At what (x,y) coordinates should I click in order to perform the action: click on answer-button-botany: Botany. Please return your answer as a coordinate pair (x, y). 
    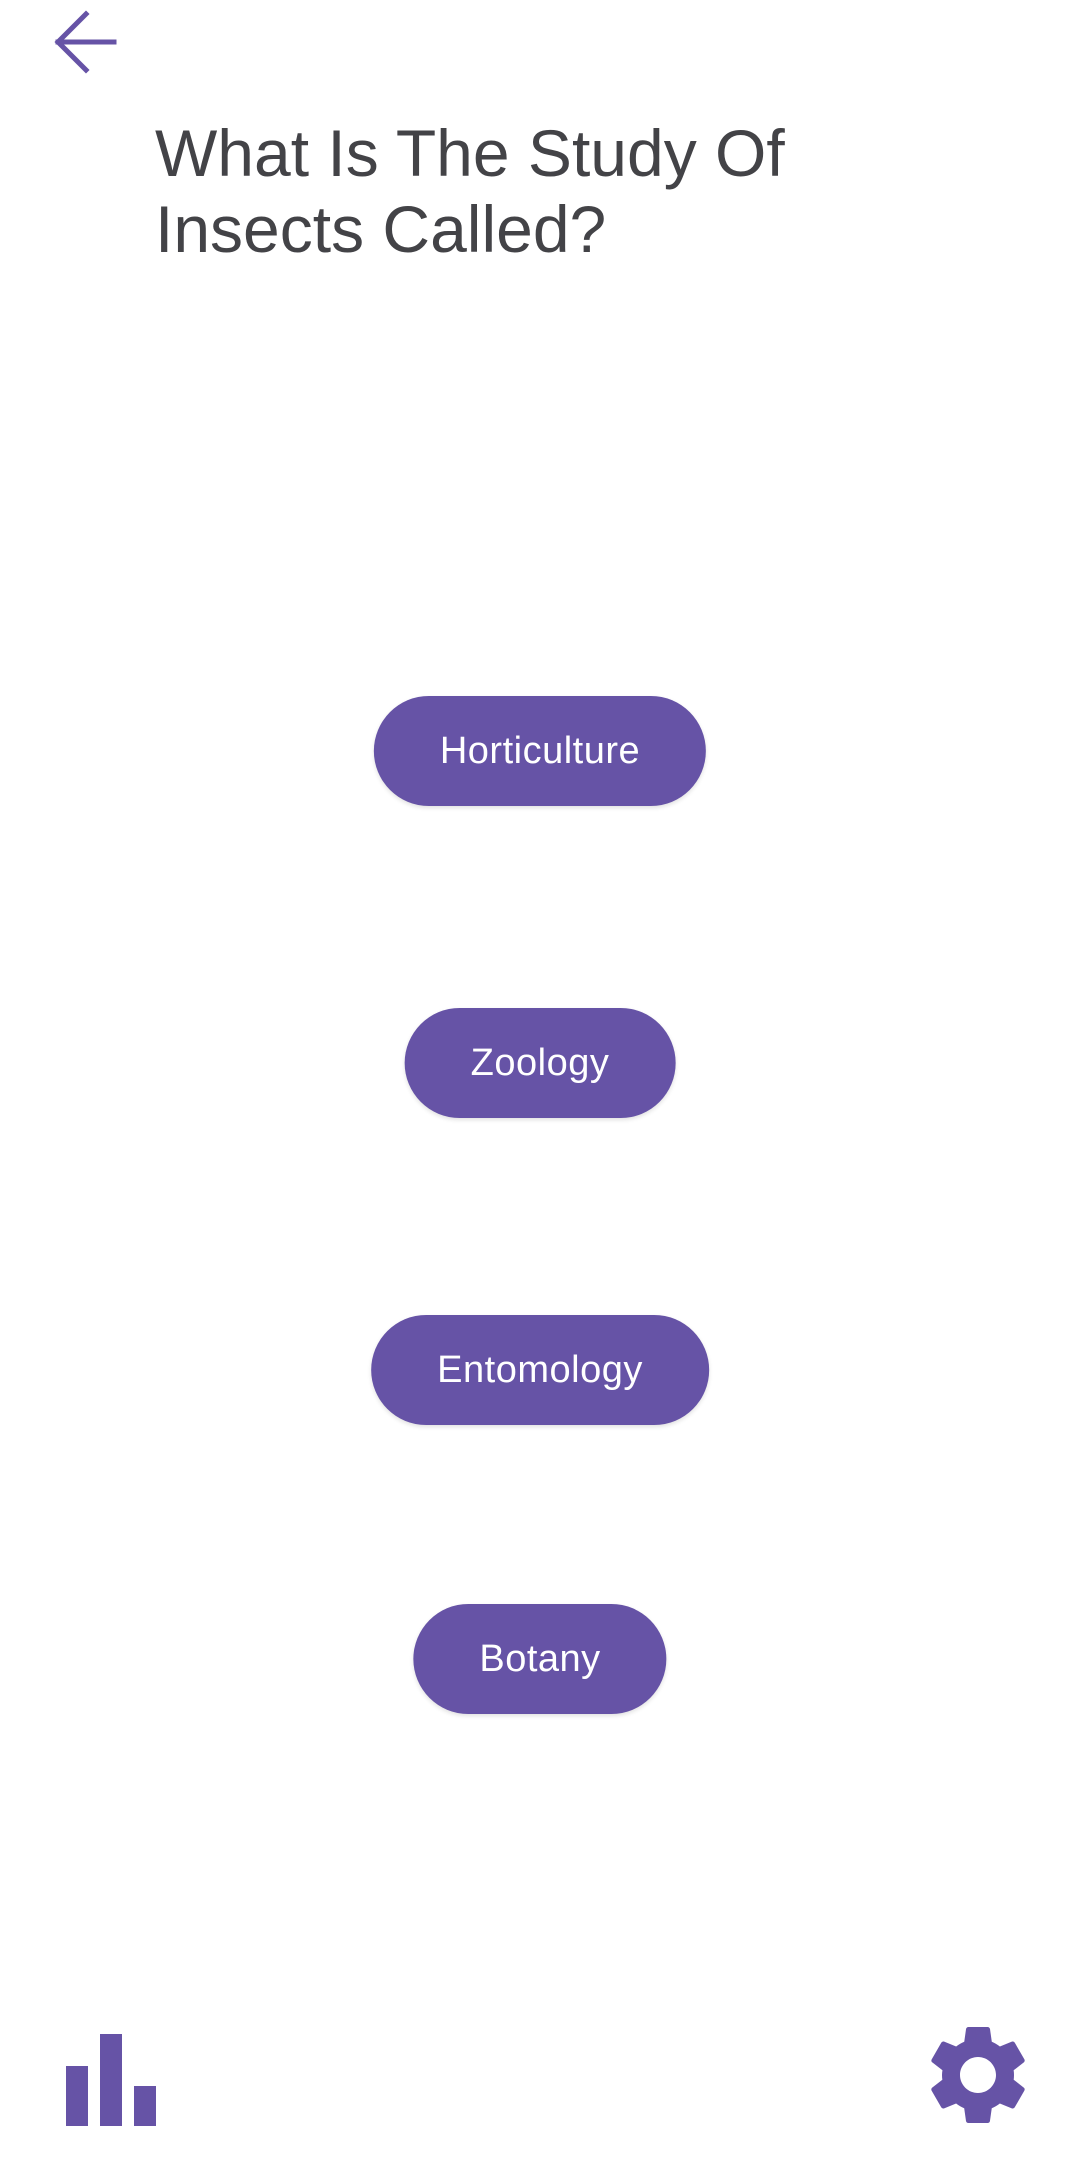
    Looking at the image, I should click on (540, 1659).